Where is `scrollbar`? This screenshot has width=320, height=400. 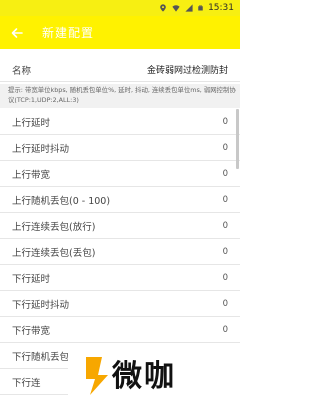 scrollbar is located at coordinates (237, 139).